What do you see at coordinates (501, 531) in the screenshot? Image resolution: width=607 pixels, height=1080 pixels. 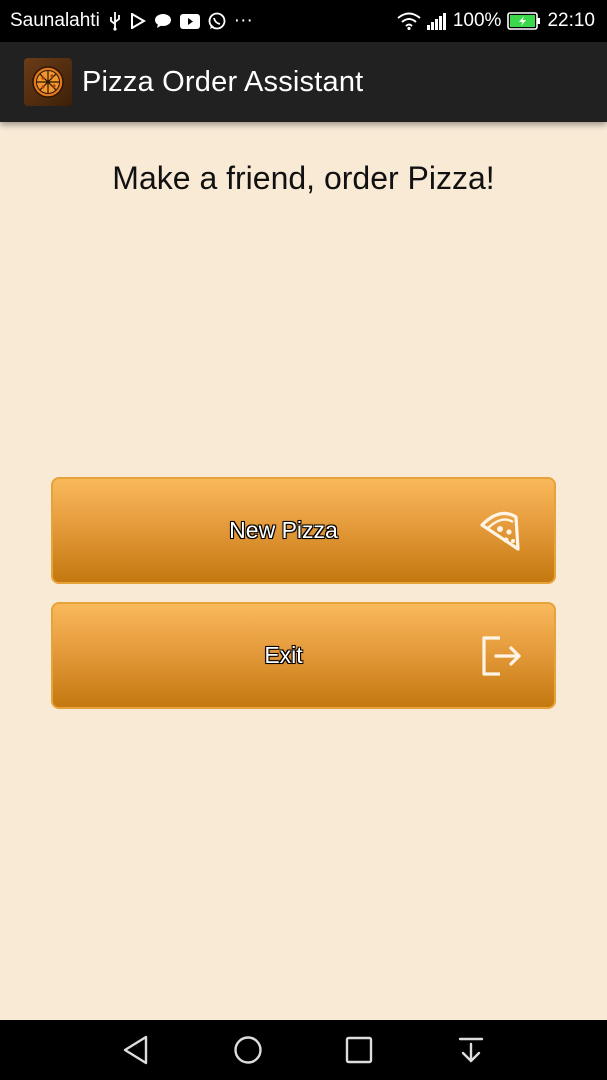 I see `pizza-slice-icon` at bounding box center [501, 531].